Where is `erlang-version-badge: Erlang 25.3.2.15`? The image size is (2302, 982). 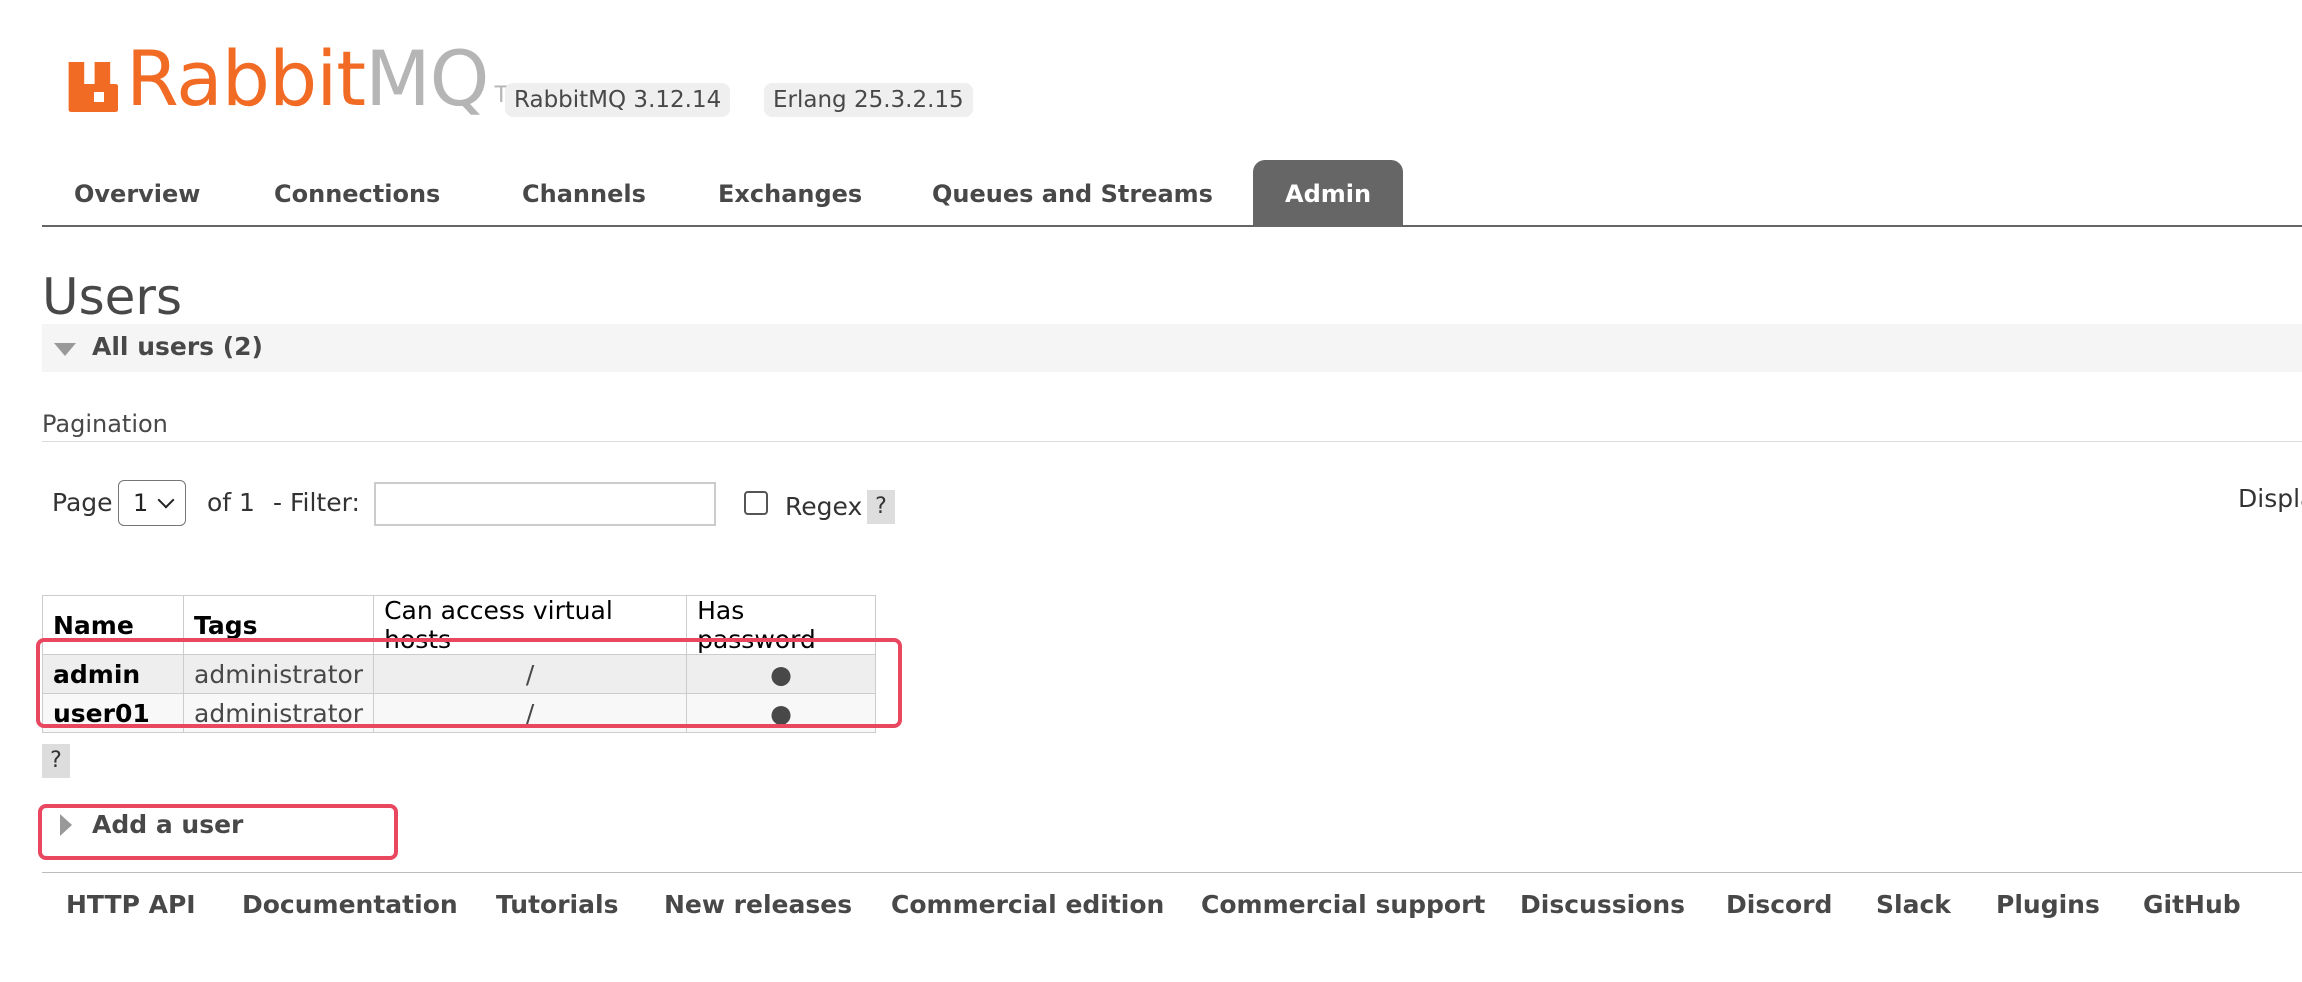
erlang-version-badge: Erlang 25.3.2.15 is located at coordinates (868, 100).